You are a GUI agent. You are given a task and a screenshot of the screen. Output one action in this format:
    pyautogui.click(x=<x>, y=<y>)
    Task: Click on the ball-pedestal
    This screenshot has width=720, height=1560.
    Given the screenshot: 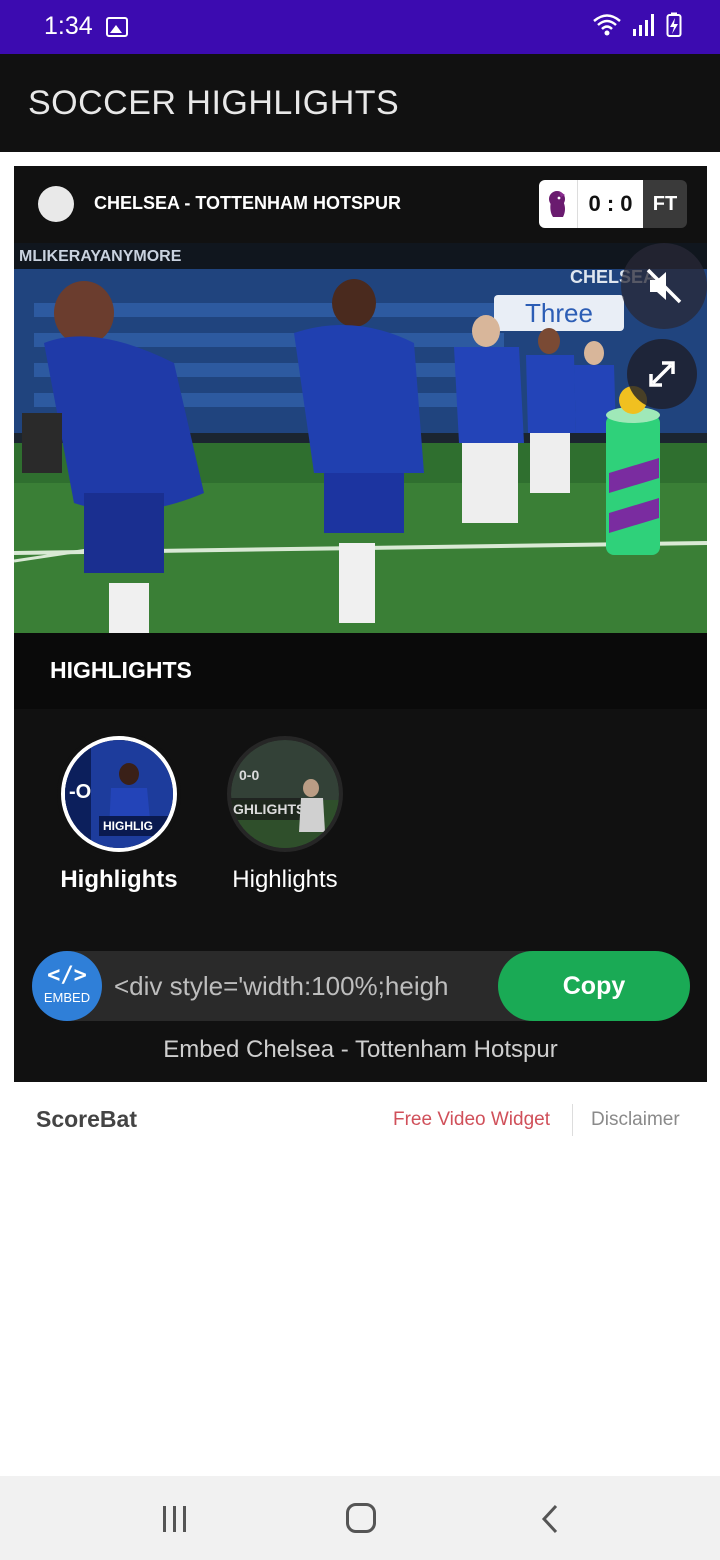 What is the action you would take?
    pyautogui.click(x=633, y=470)
    